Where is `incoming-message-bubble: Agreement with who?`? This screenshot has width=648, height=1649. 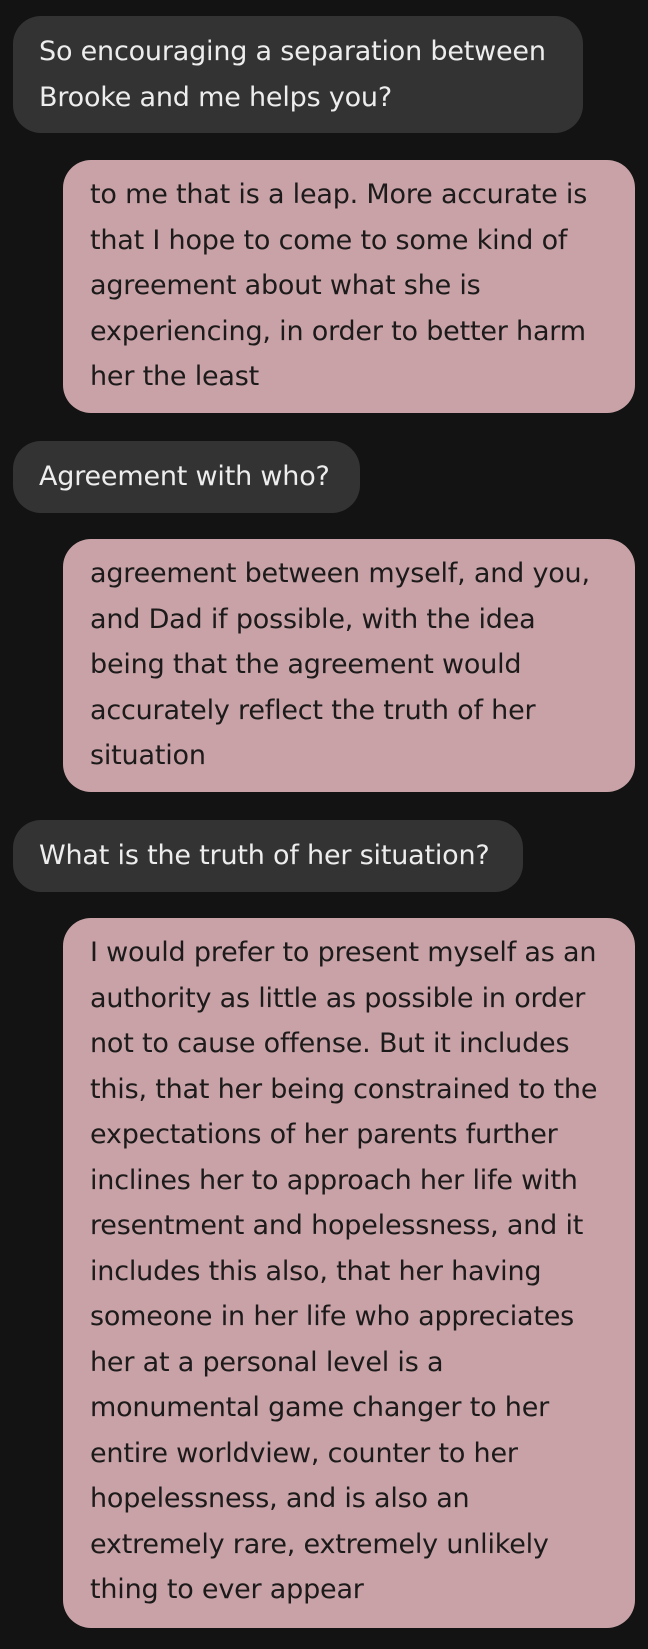 incoming-message-bubble: Agreement with who? is located at coordinates (186, 477).